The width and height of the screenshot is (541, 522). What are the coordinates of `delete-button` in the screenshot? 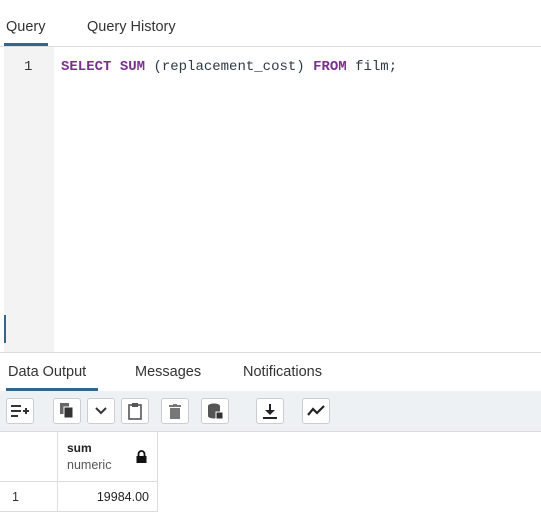 It's located at (175, 411).